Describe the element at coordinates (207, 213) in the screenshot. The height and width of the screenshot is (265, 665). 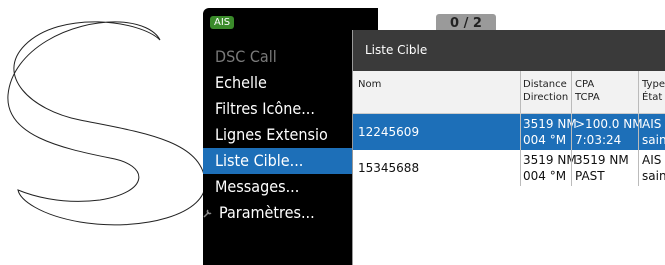
I see `wrench-icon` at that location.